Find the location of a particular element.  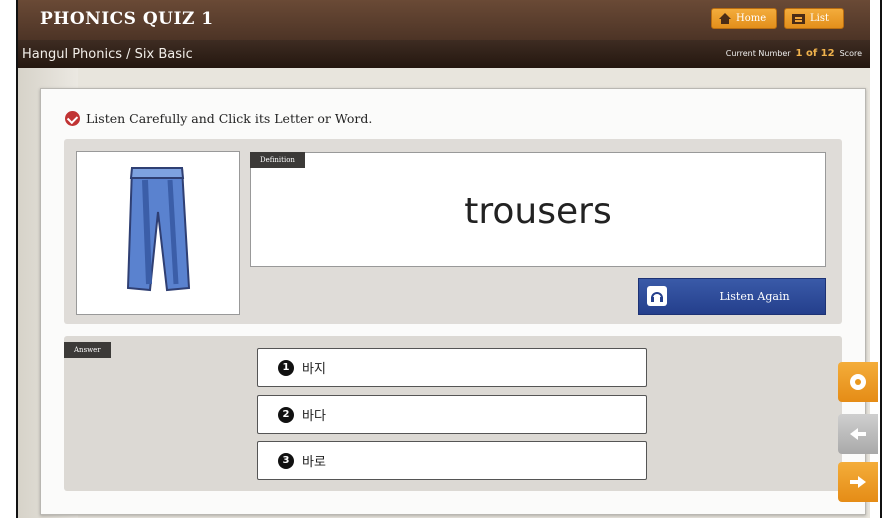

listen-again-label: Listen Again is located at coordinates (754, 296).